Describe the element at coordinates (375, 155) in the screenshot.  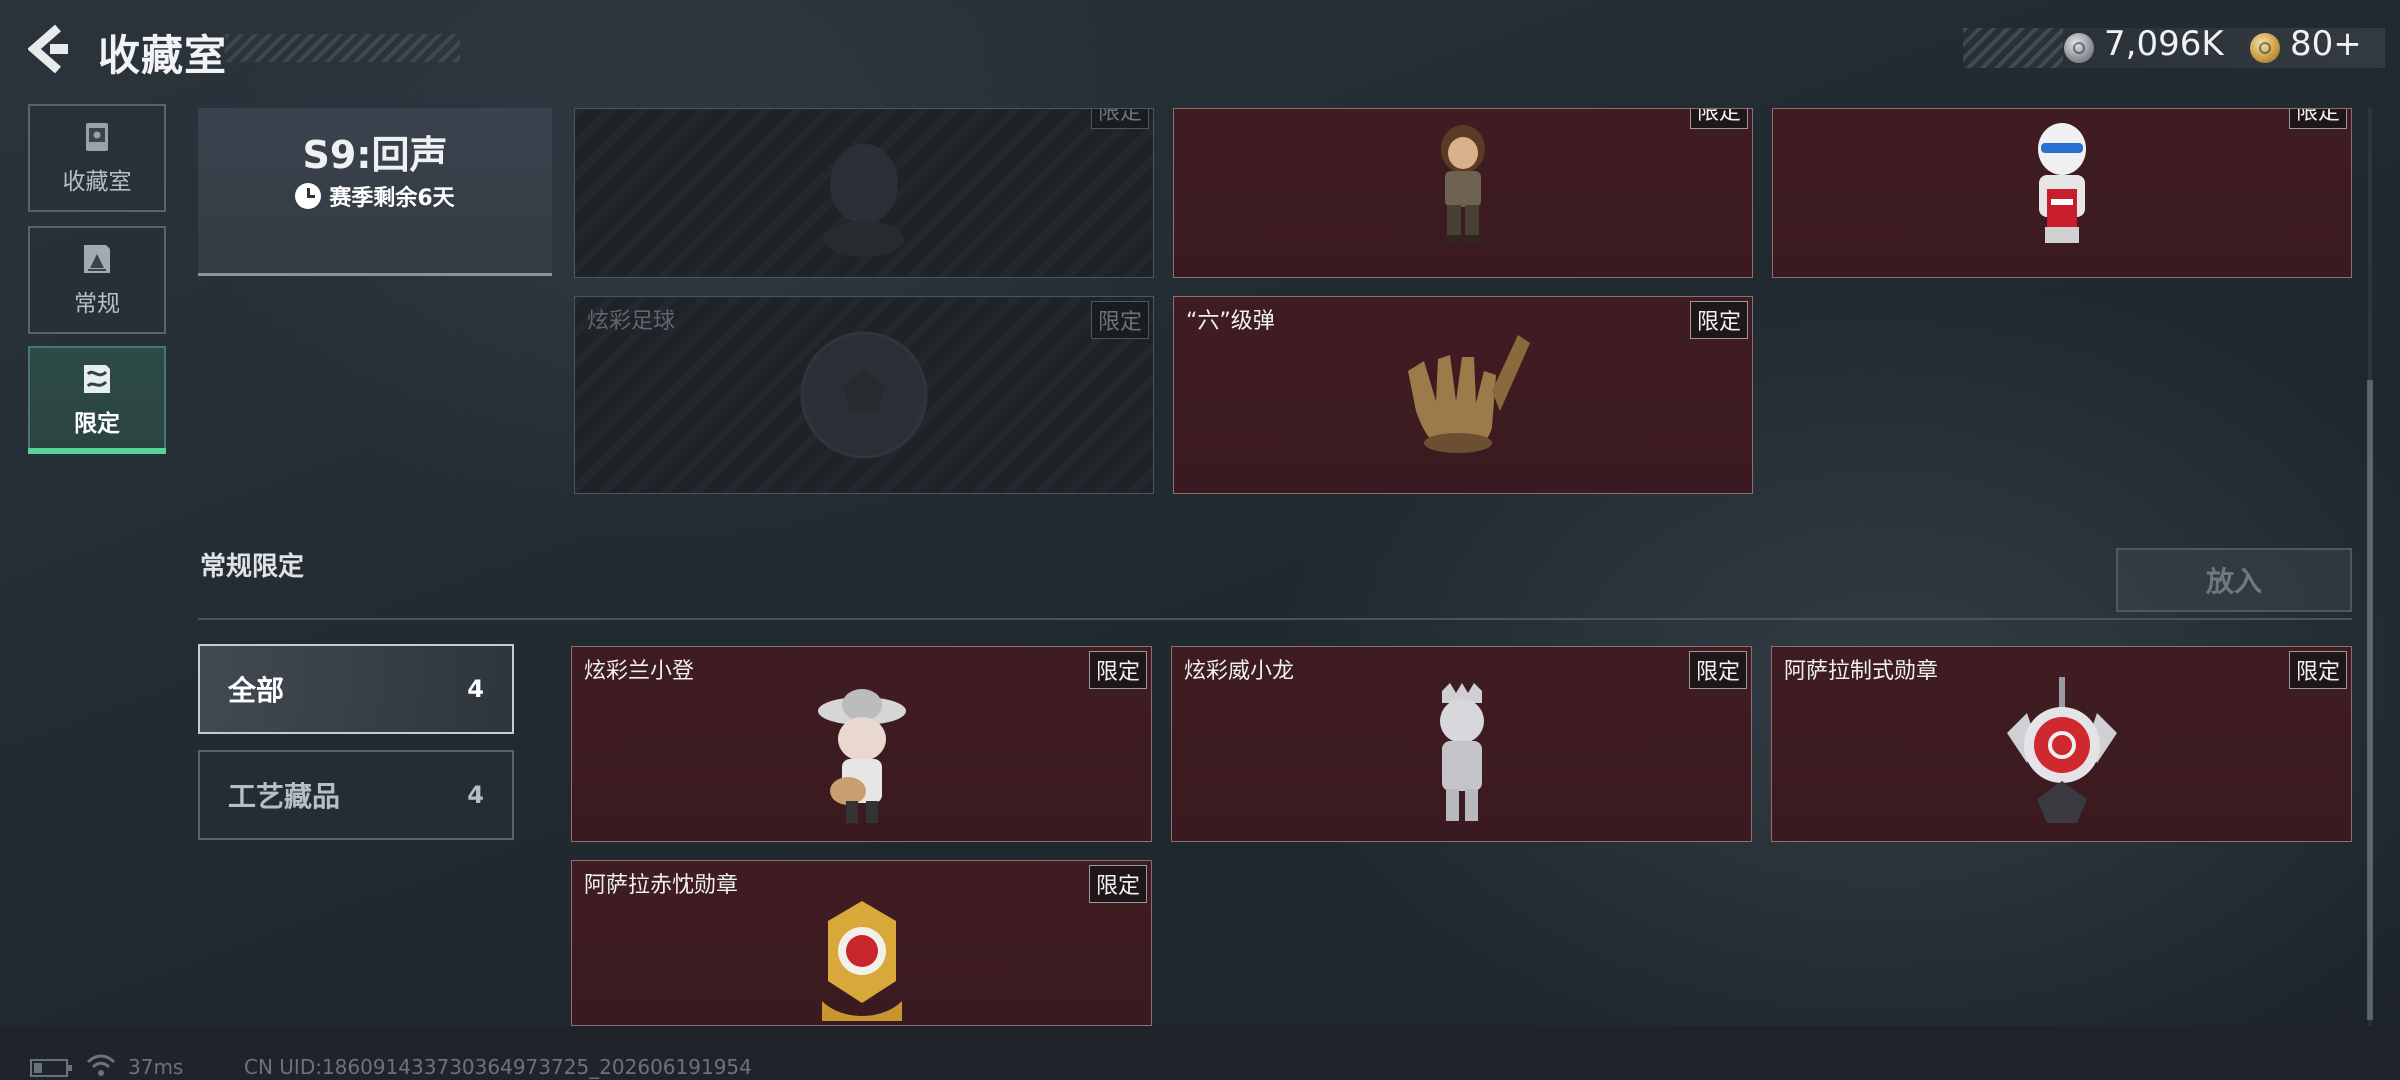
I see `season-title: S9:回声` at that location.